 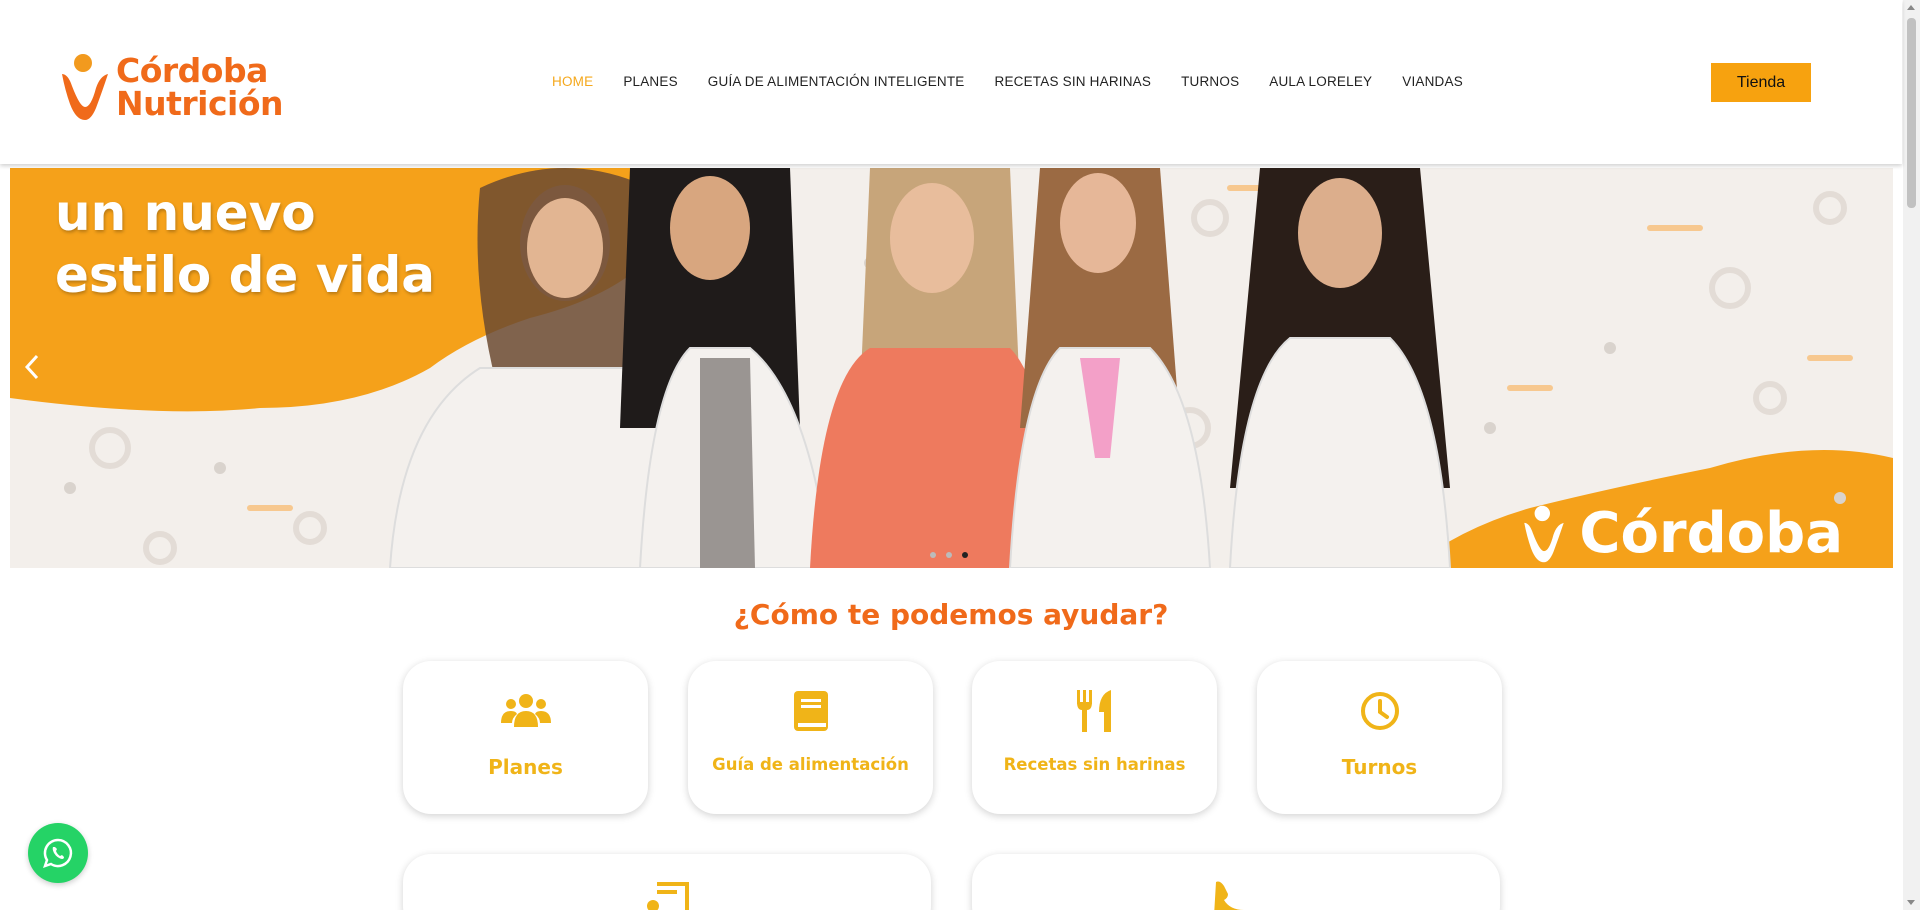 I want to click on utensils-icon, so click(x=1095, y=711).